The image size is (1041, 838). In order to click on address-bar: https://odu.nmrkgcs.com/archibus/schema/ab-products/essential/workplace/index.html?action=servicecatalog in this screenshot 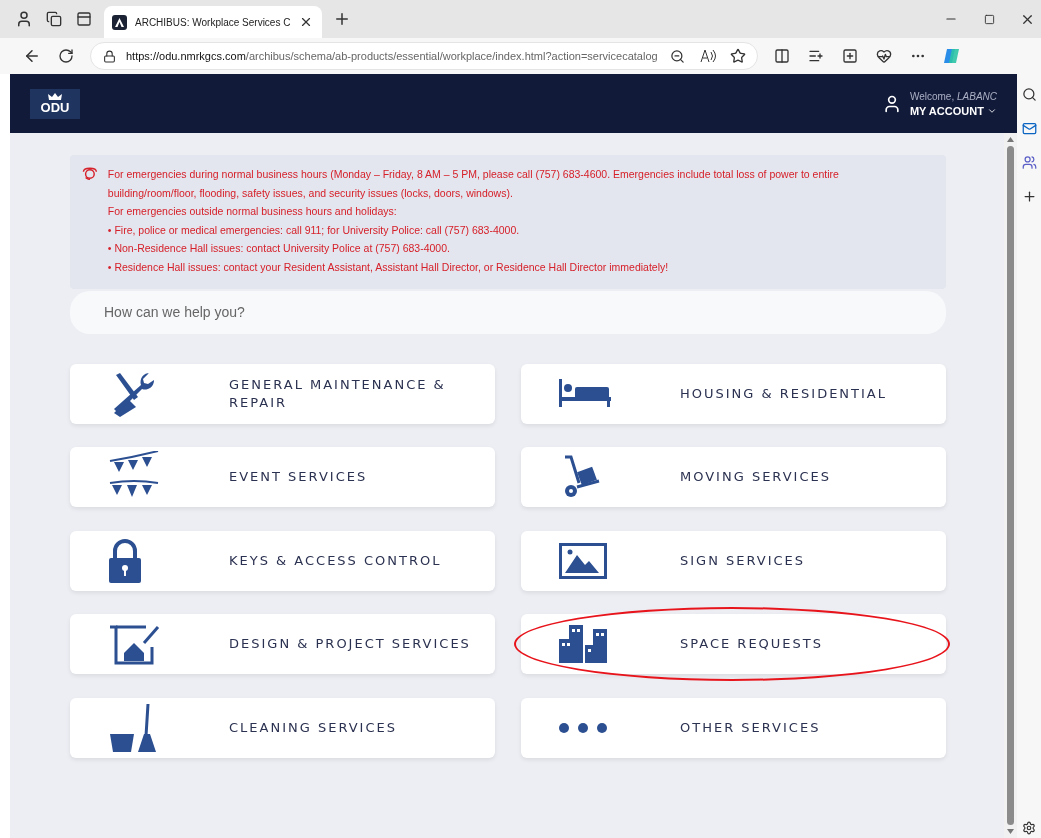, I will do `click(424, 56)`.